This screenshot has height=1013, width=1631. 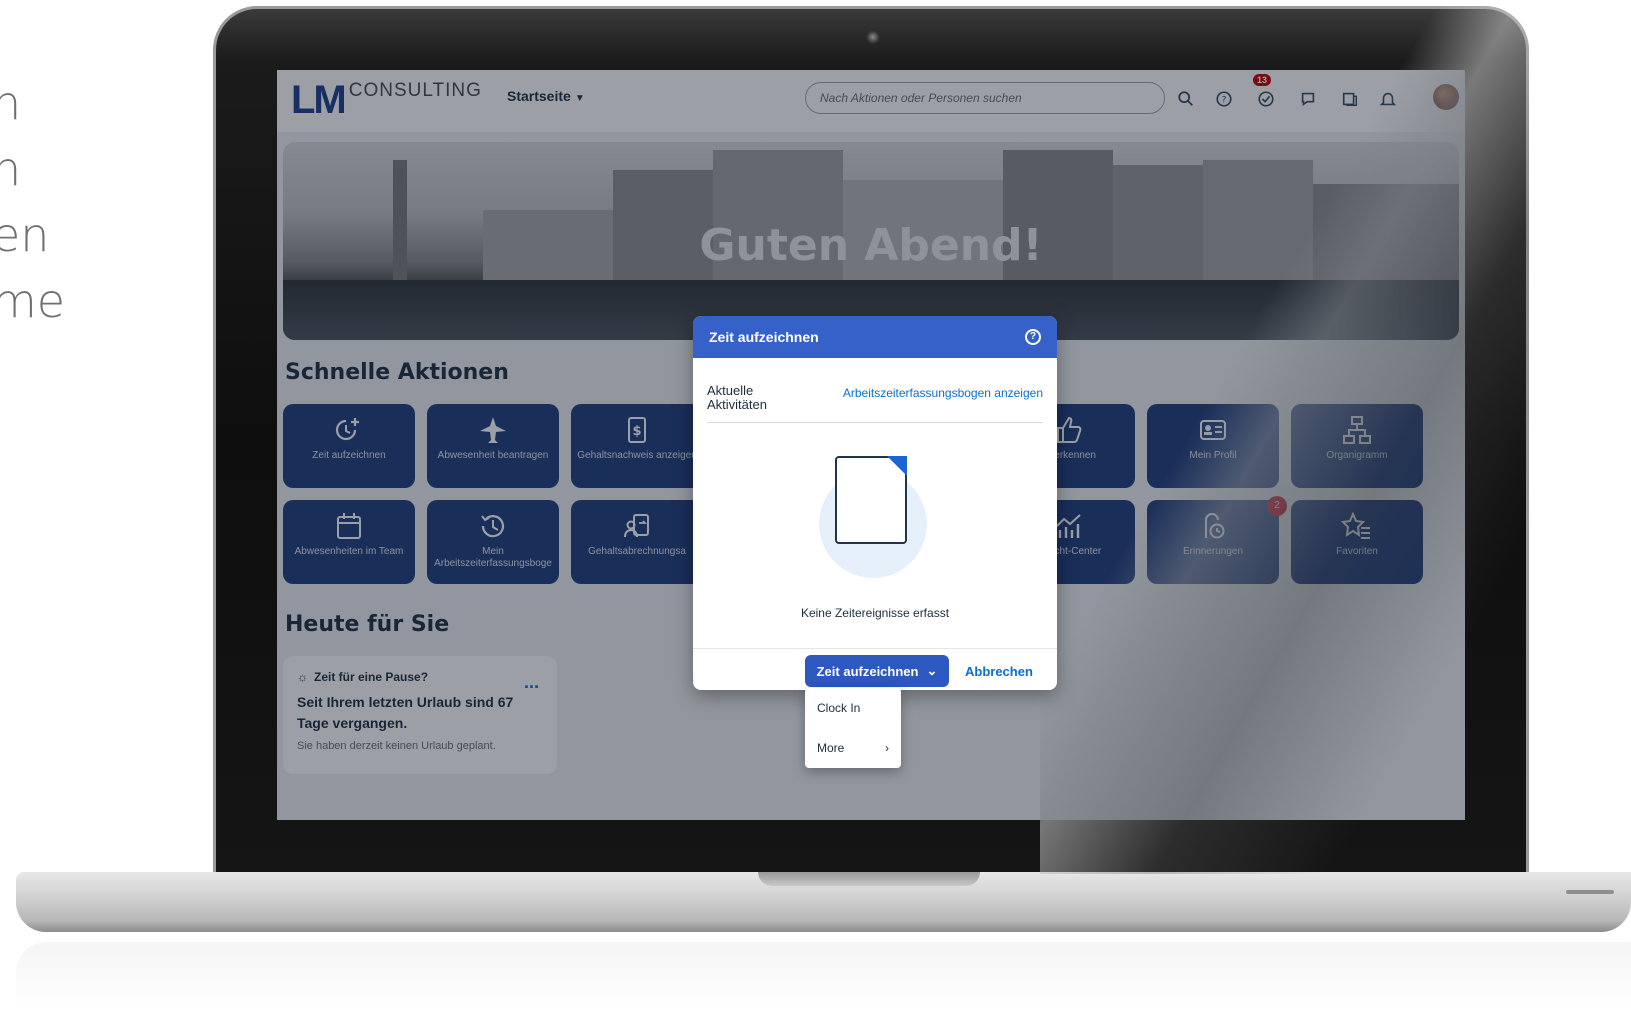 I want to click on chevron-right-icon: ›, so click(x=887, y=748).